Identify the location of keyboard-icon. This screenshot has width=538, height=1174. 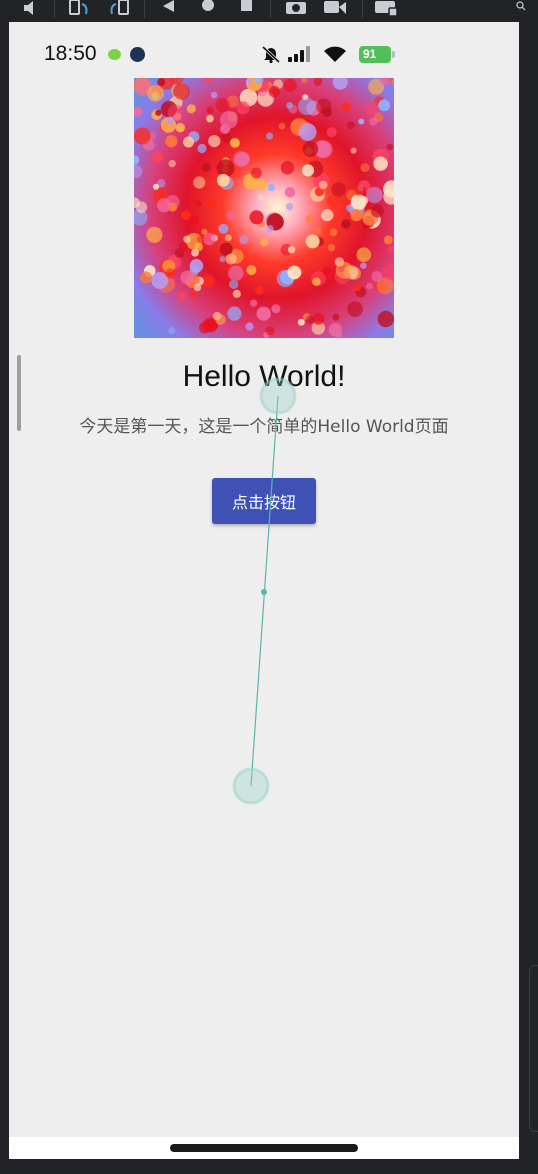
(386, 8).